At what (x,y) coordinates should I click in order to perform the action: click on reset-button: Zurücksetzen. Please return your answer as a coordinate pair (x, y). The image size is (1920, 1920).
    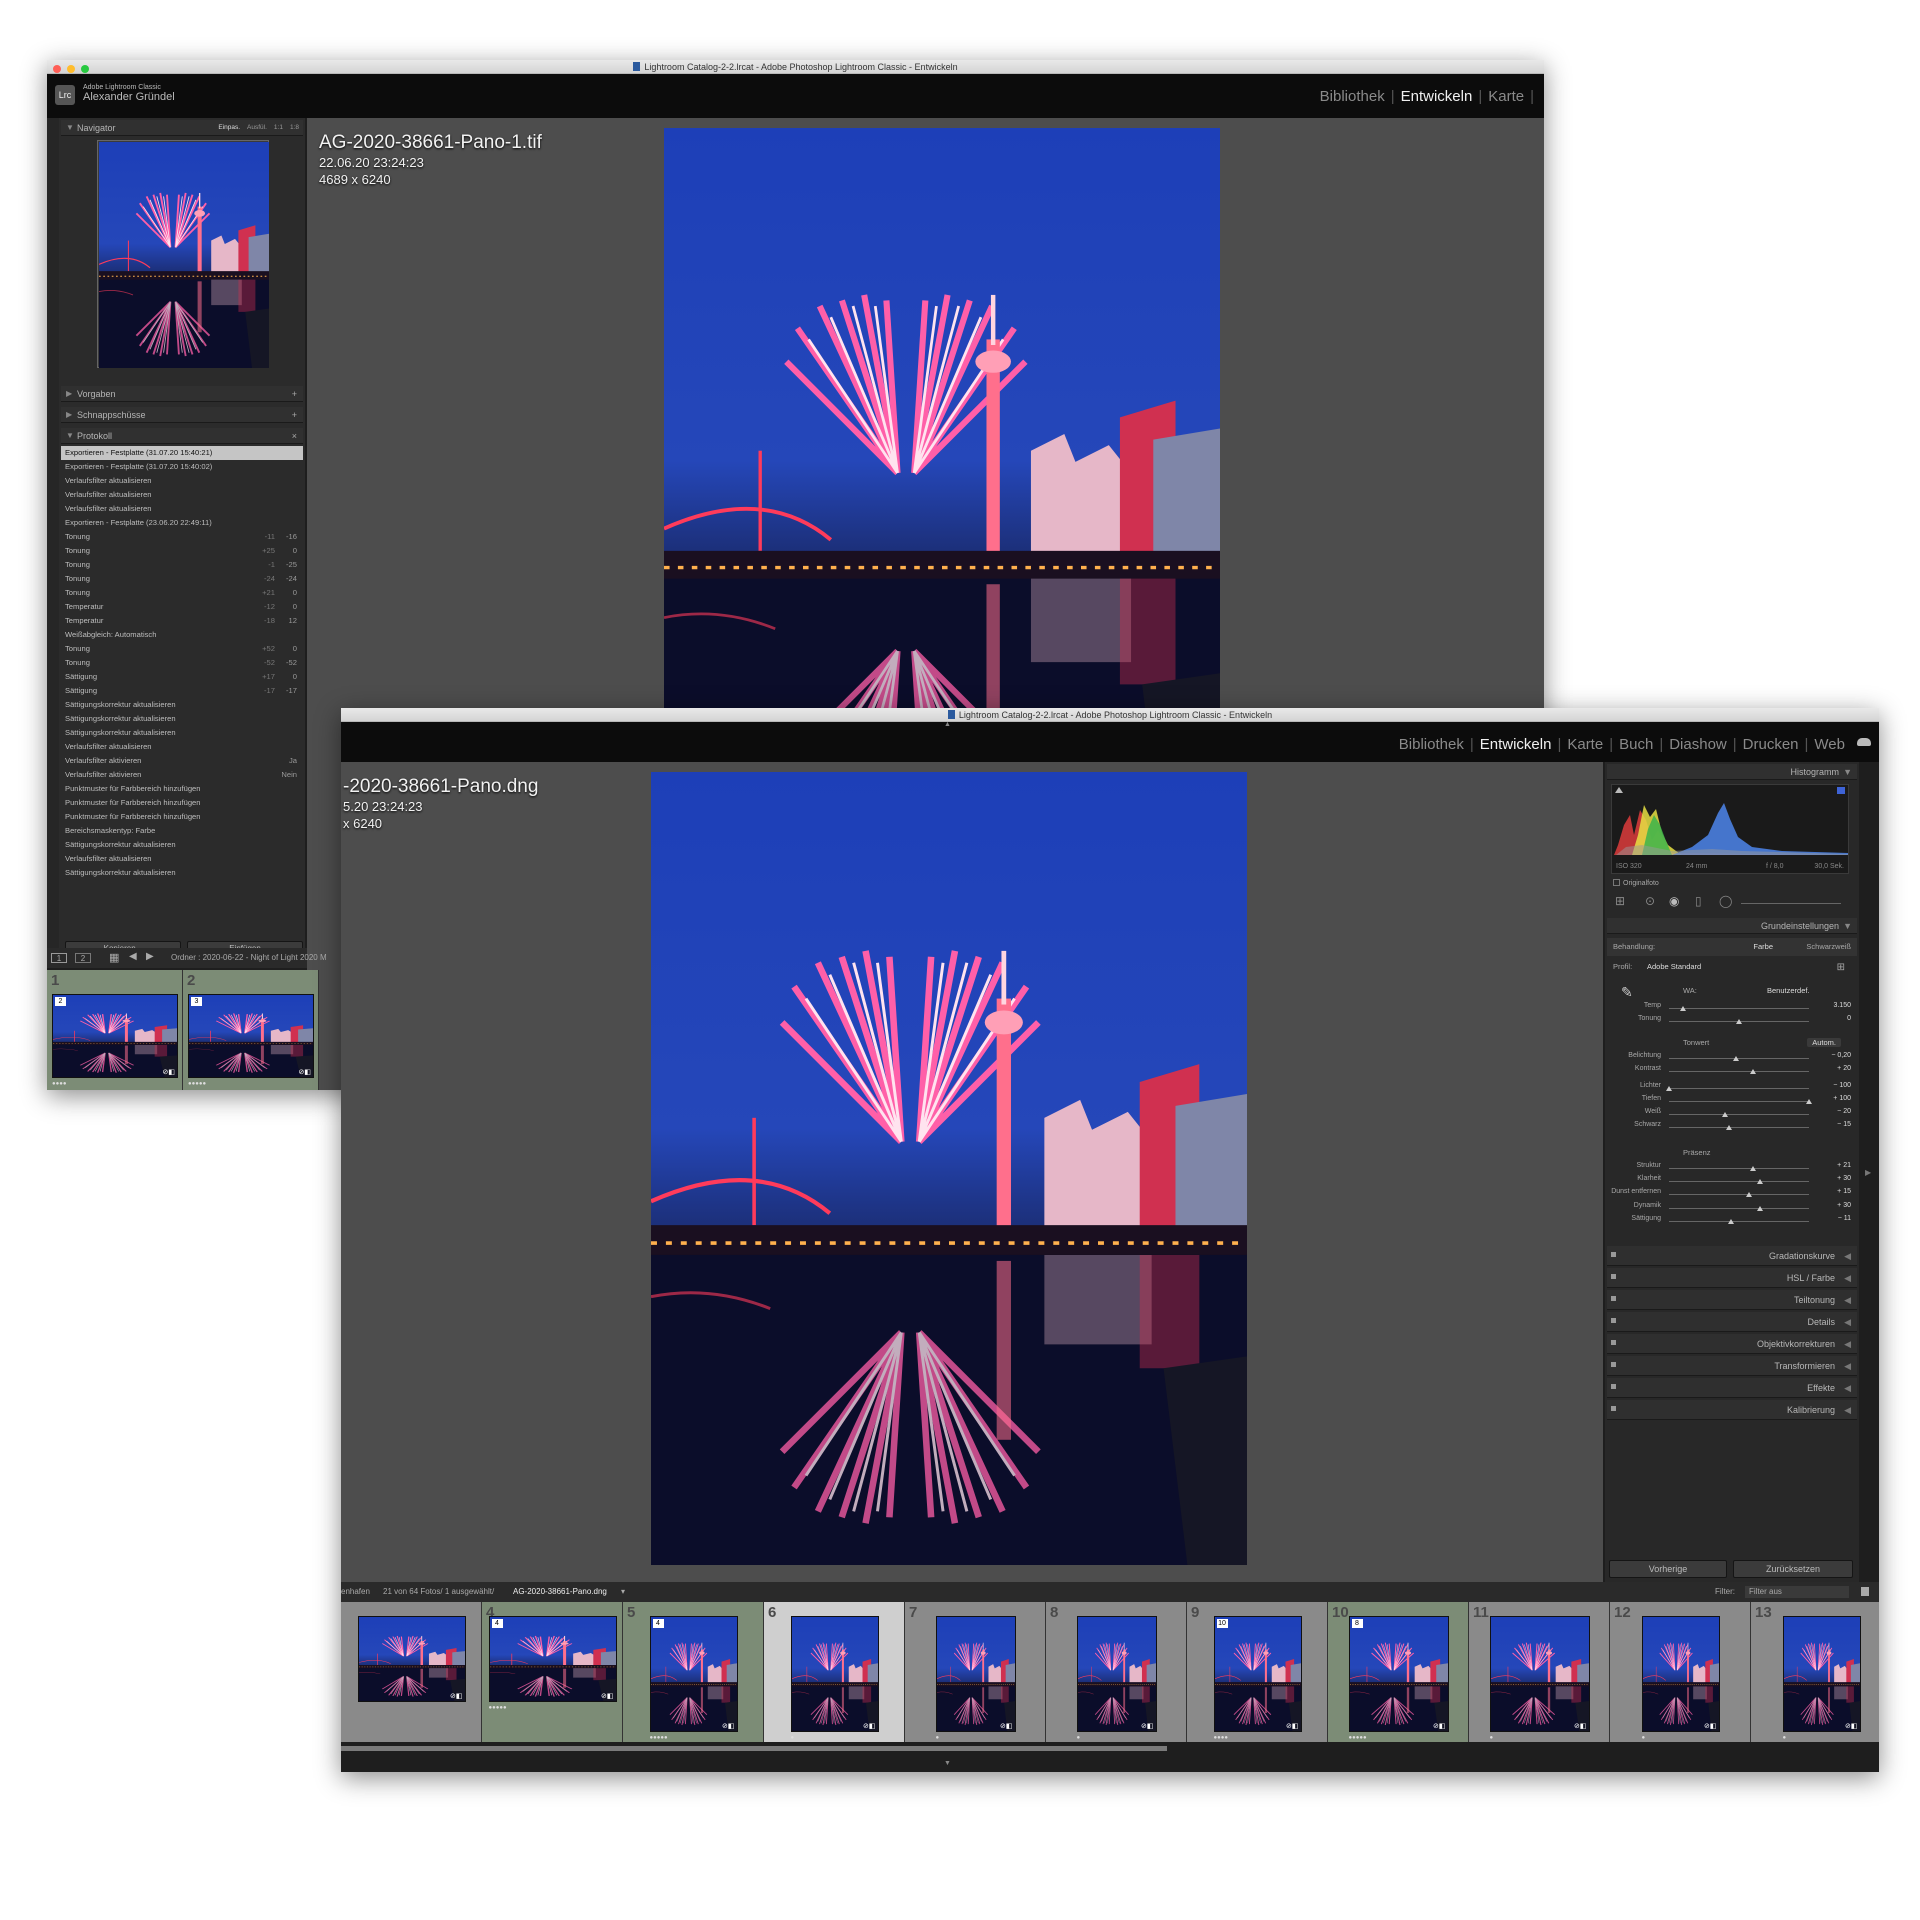
    Looking at the image, I should click on (1793, 1569).